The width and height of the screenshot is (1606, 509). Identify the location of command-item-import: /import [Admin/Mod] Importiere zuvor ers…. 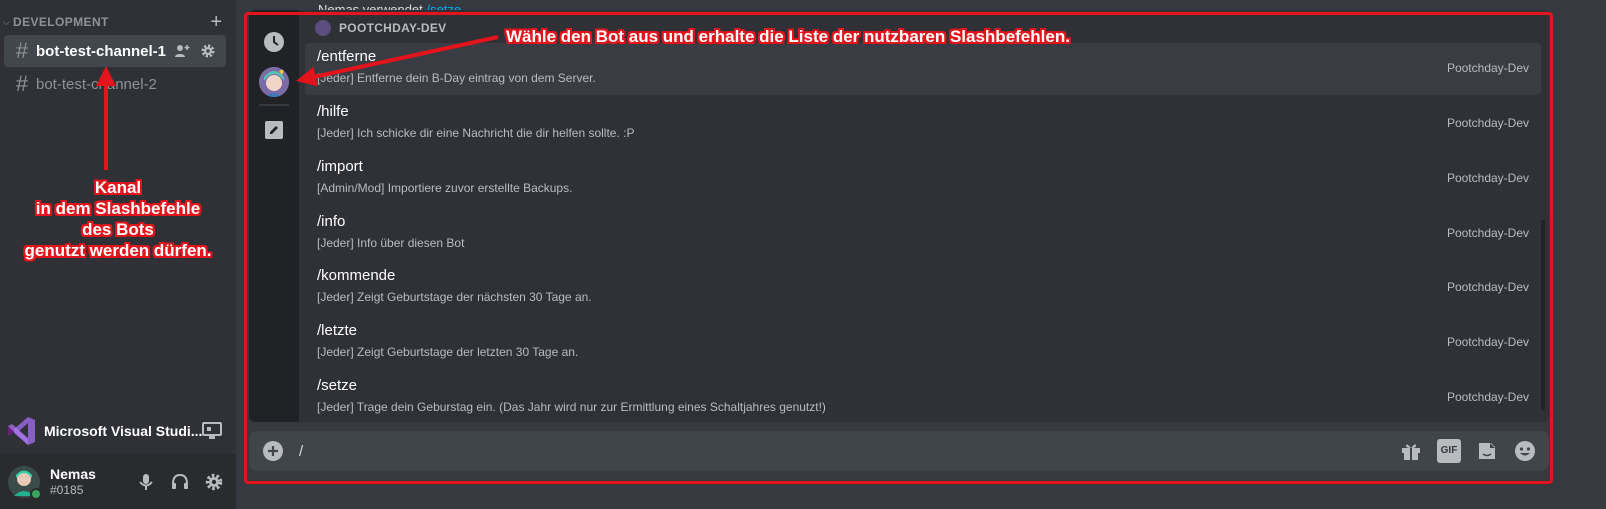
(923, 179).